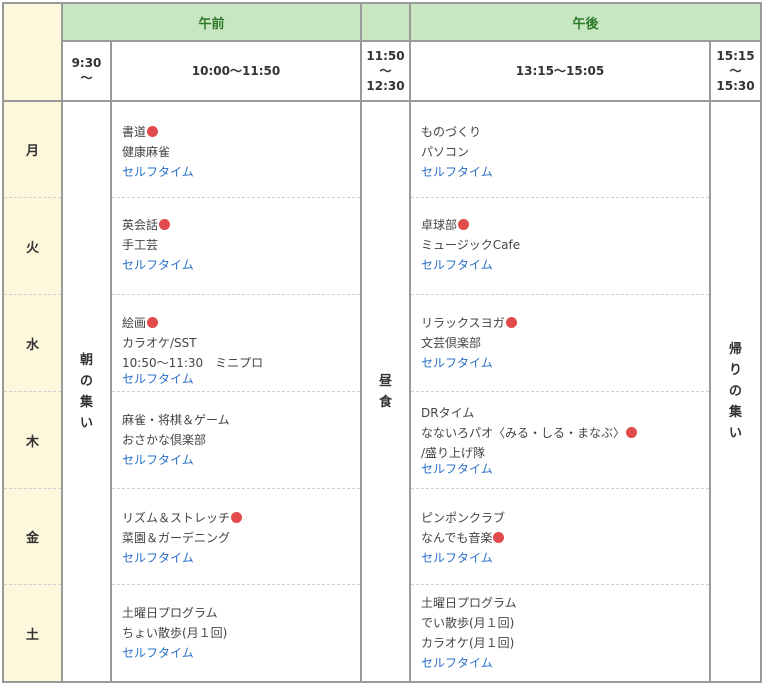 The width and height of the screenshot is (765, 687). Describe the element at coordinates (529, 413) in the screenshot. I see `program-name: DRタイム` at that location.